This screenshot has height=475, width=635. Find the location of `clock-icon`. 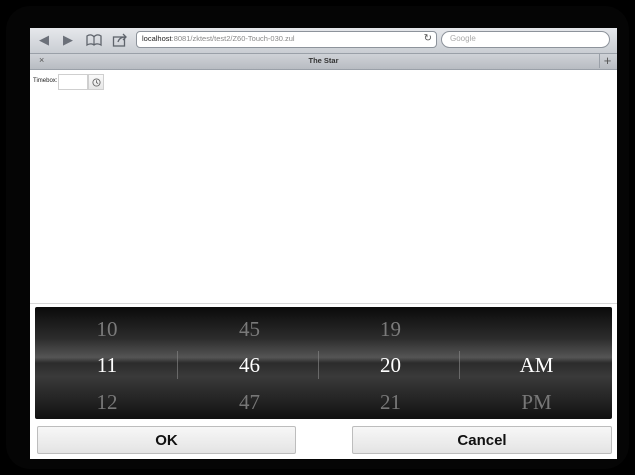

clock-icon is located at coordinates (96, 82).